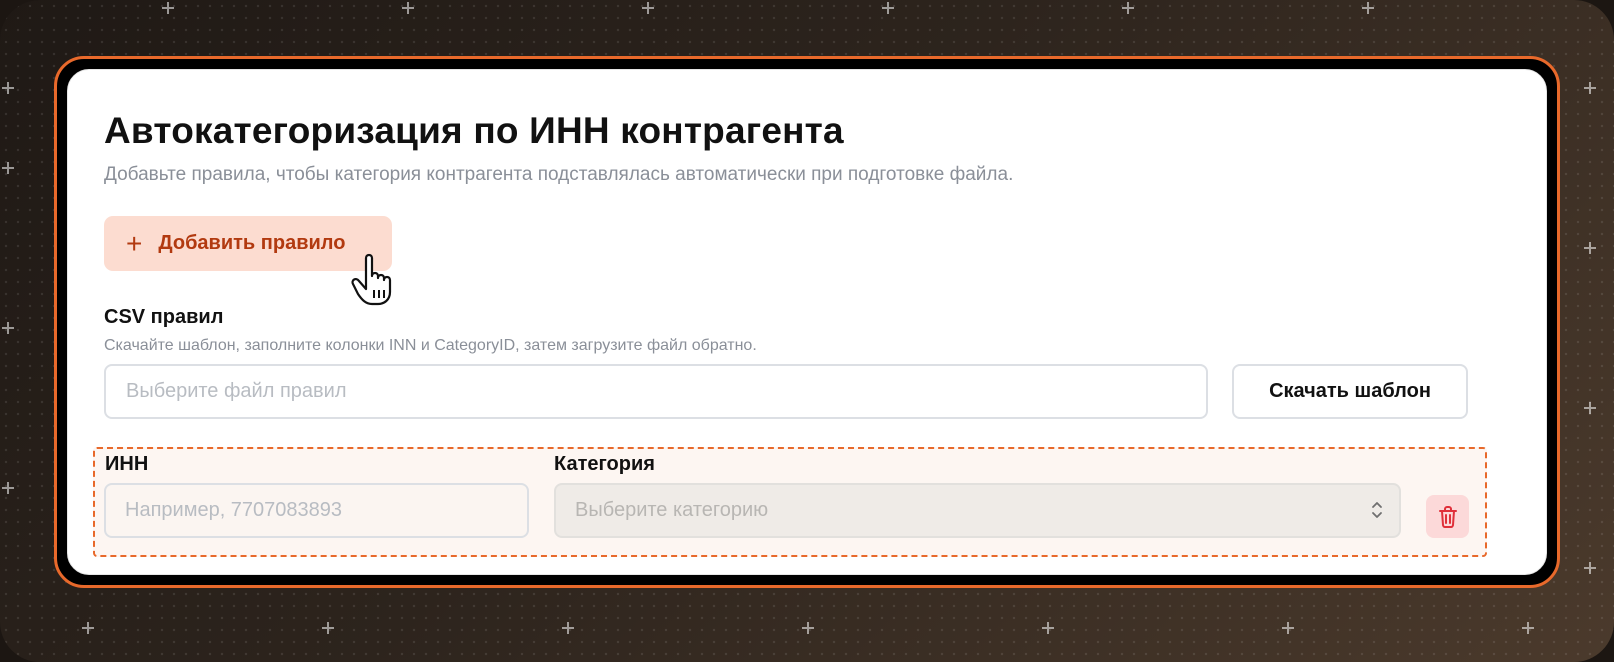 The height and width of the screenshot is (662, 1614). I want to click on category-label: Категория, so click(604, 464).